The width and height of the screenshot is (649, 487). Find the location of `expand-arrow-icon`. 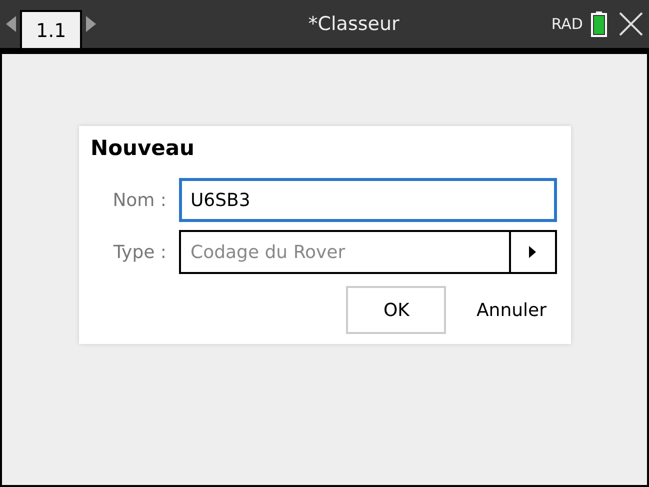

expand-arrow-icon is located at coordinates (532, 252).